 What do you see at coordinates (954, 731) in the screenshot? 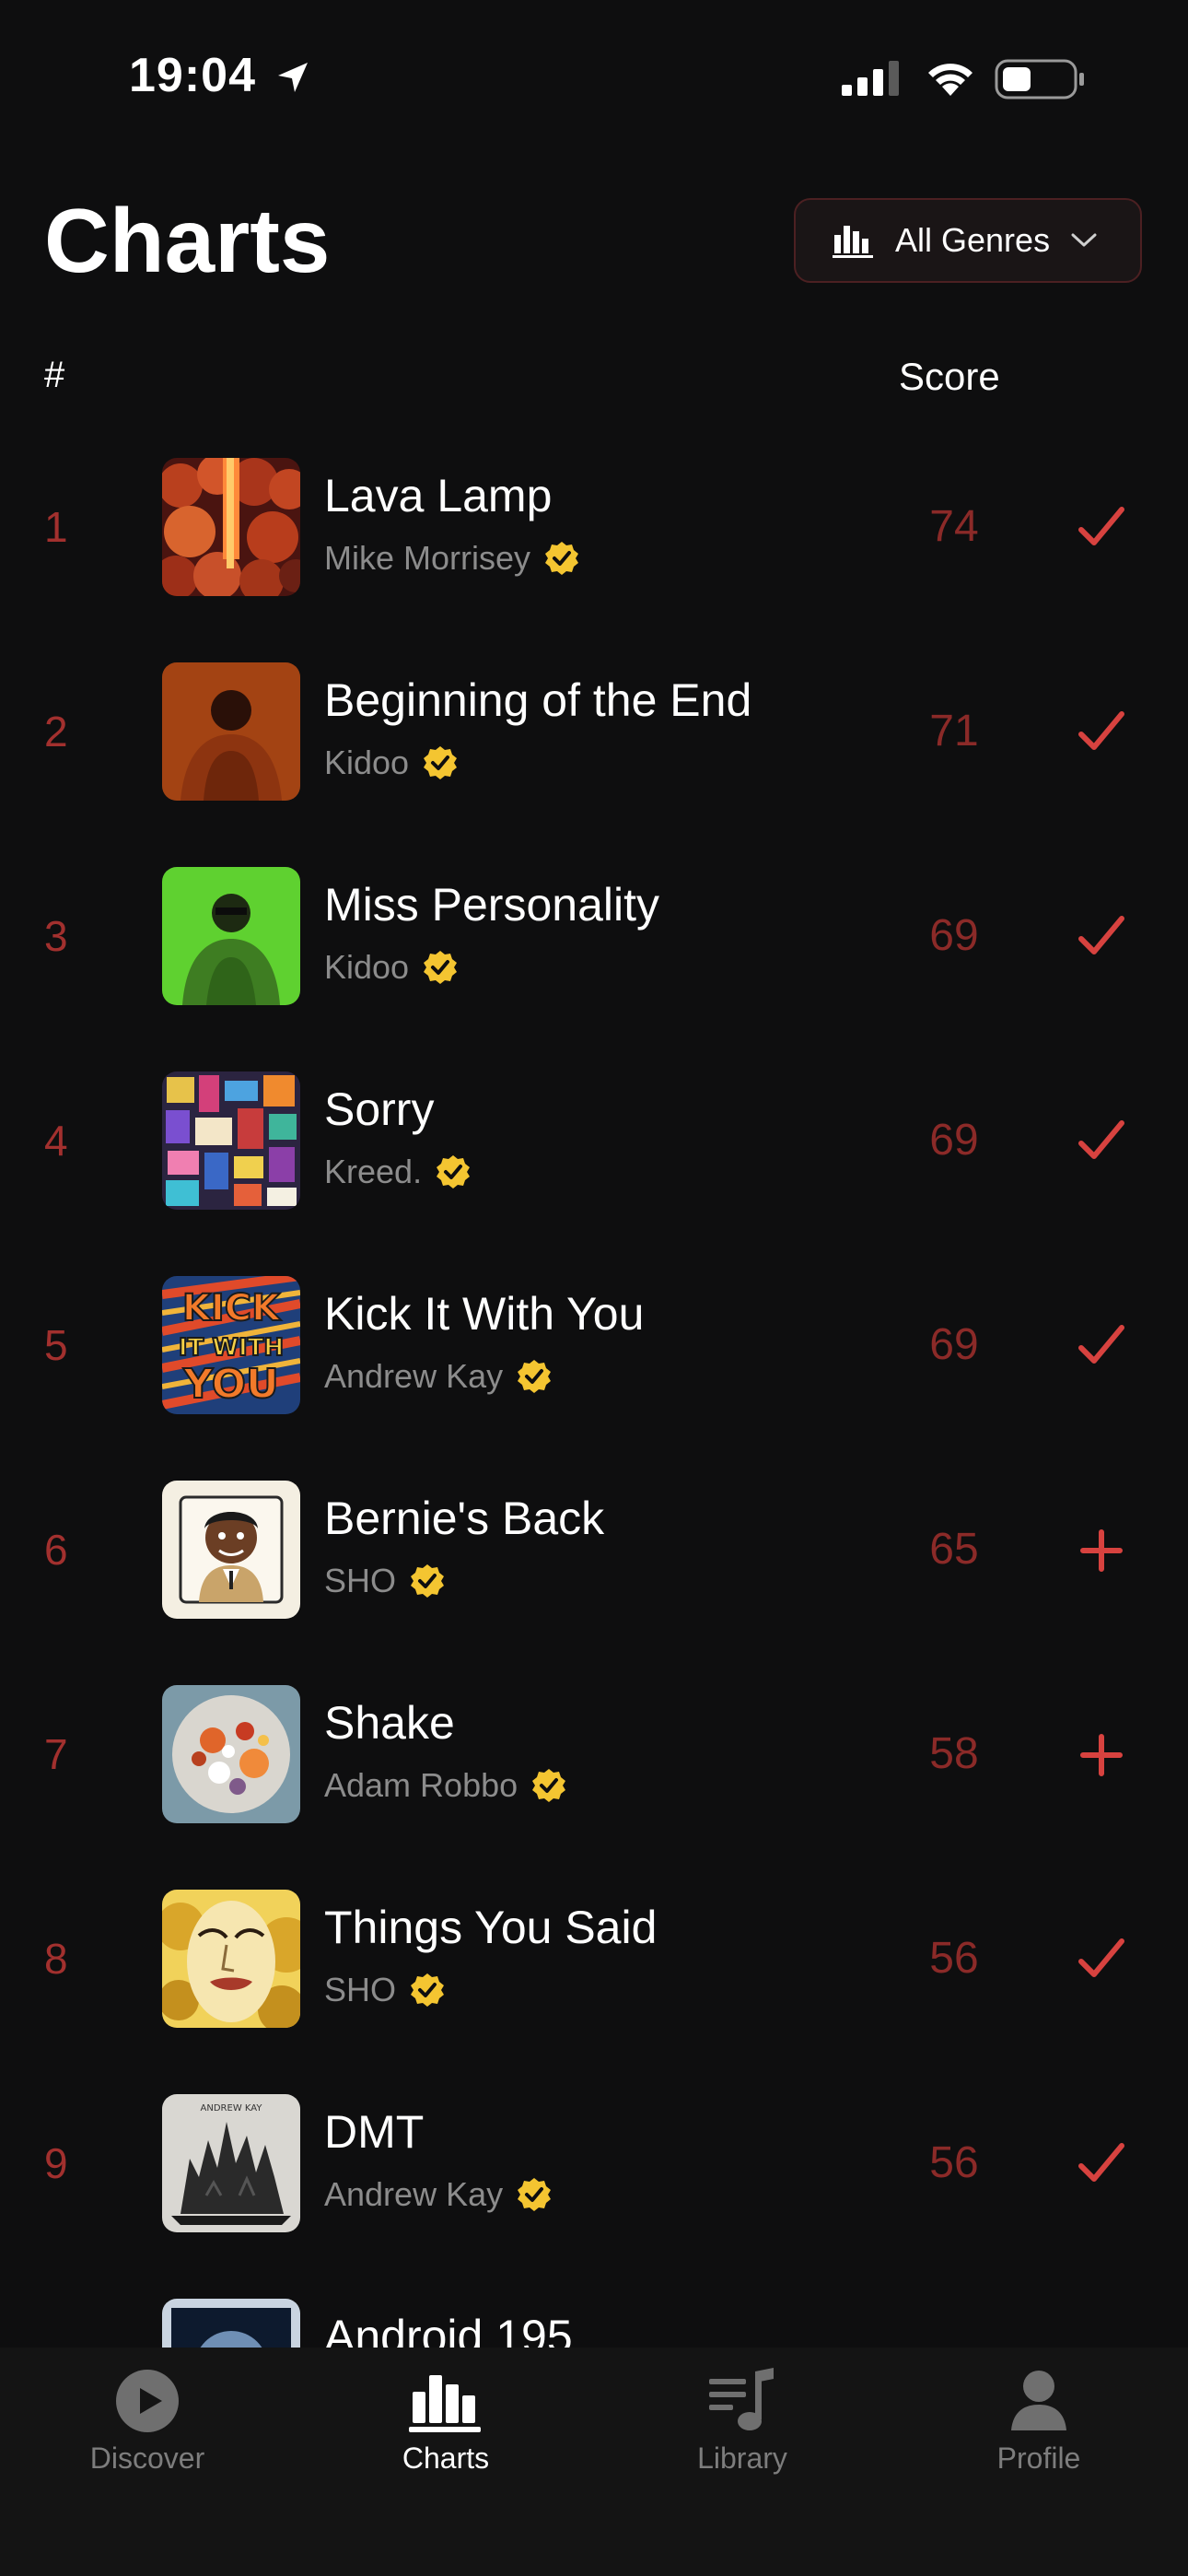
I see `score-value: 71` at bounding box center [954, 731].